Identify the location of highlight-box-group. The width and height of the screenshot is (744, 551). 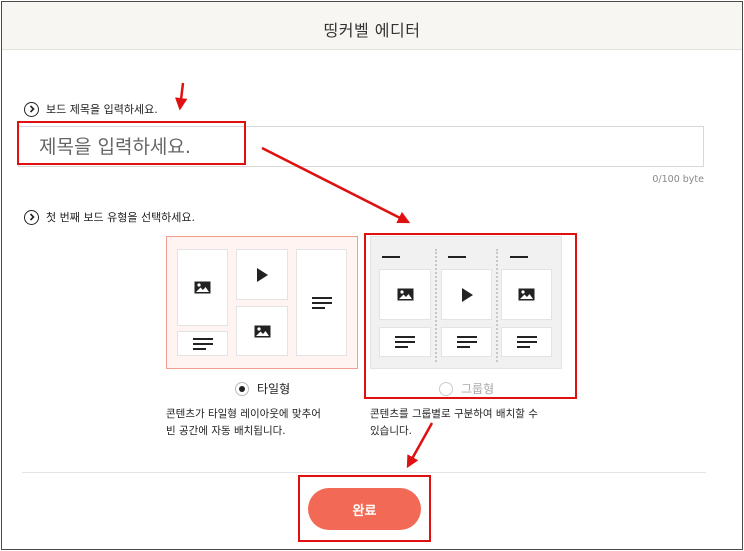
(470, 316).